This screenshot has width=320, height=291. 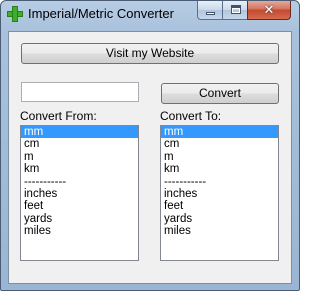 I want to click on maximize-button, so click(x=235, y=10).